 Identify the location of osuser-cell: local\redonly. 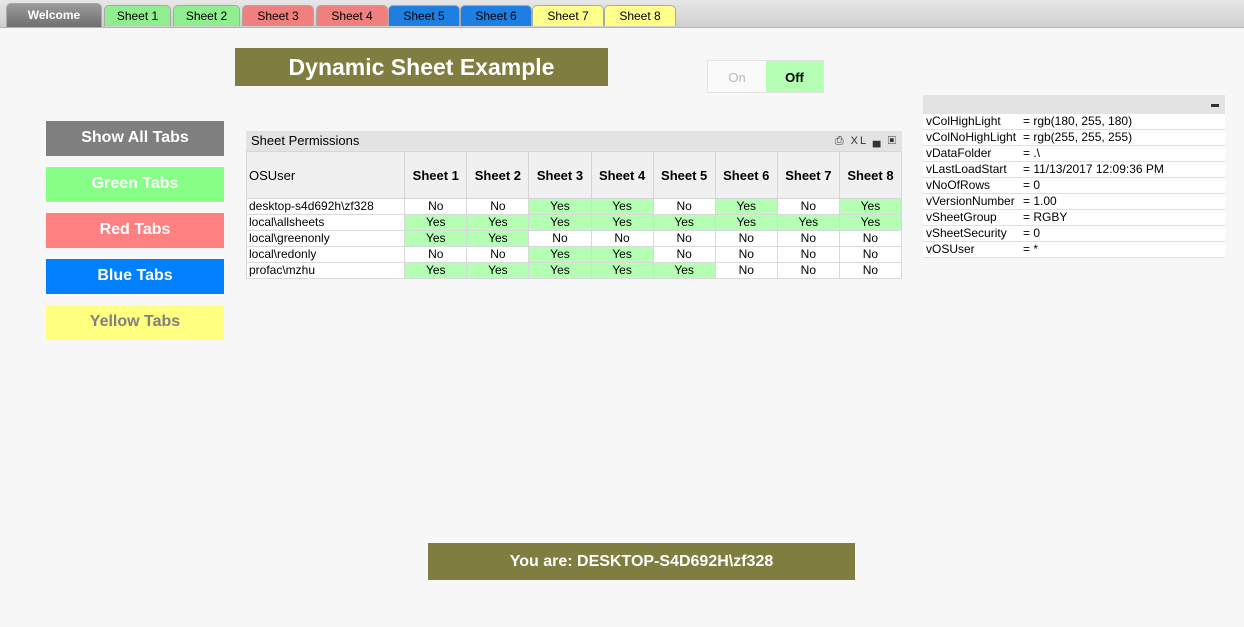
(325, 254).